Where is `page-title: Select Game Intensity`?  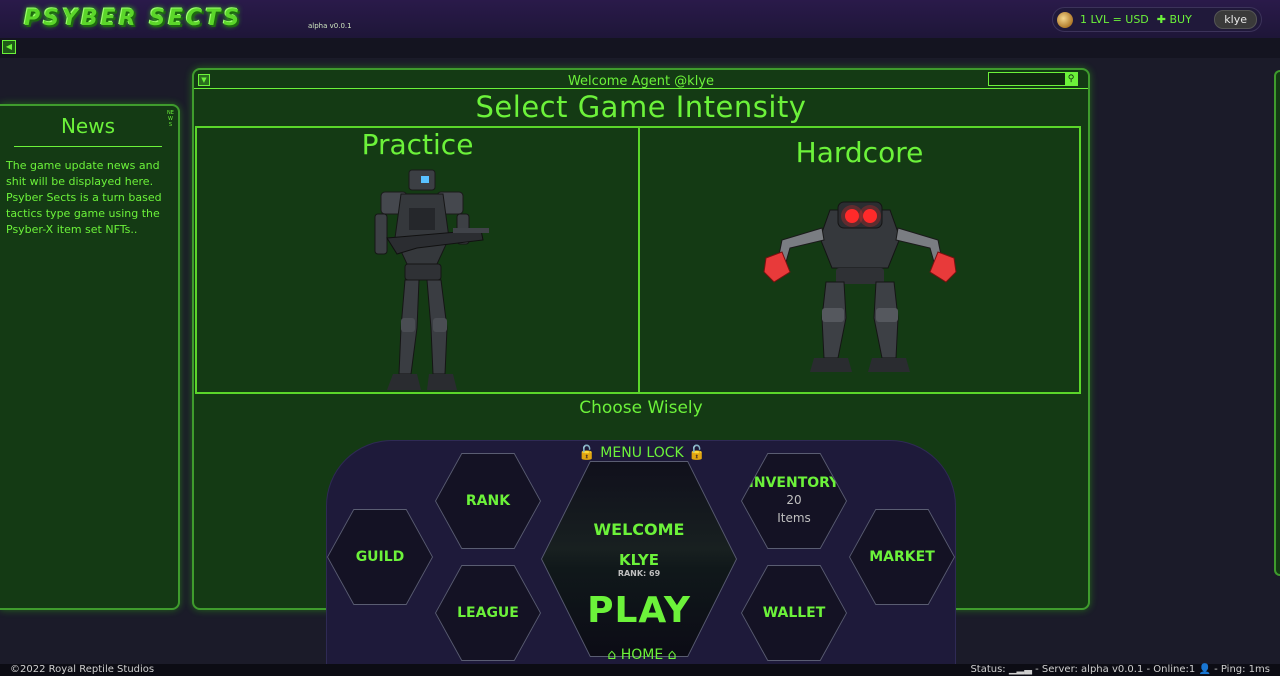 page-title: Select Game Intensity is located at coordinates (641, 107).